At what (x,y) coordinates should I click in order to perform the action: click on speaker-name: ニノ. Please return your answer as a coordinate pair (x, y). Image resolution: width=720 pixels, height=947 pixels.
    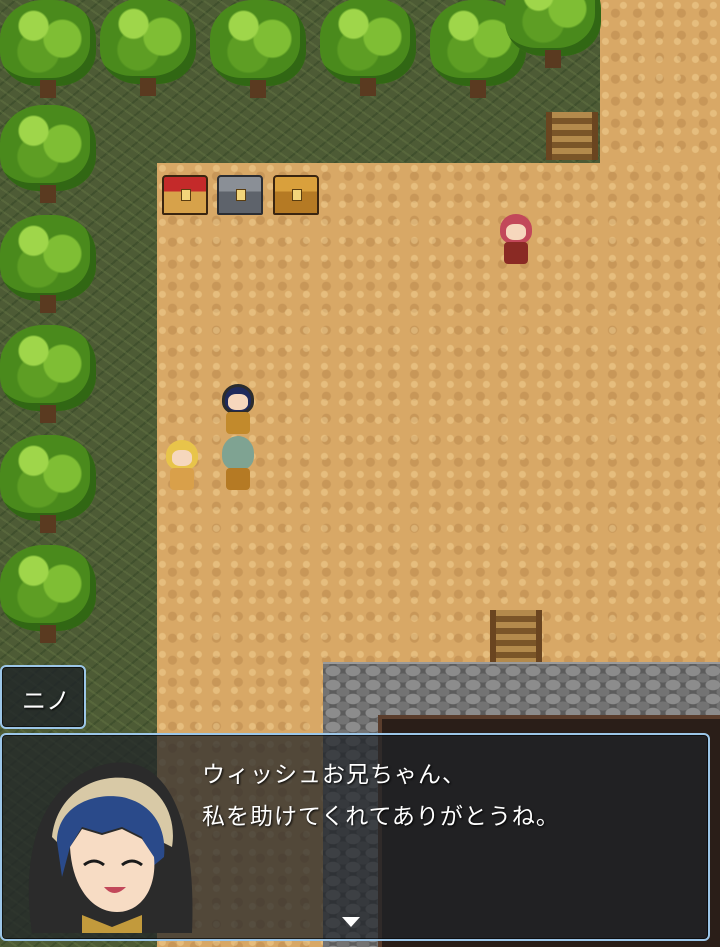
    Looking at the image, I should click on (46, 701).